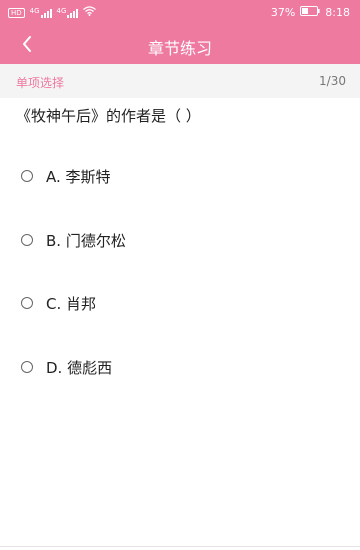 The width and height of the screenshot is (360, 550). Describe the element at coordinates (283, 12) in the screenshot. I see `battery-percent: 37%` at that location.